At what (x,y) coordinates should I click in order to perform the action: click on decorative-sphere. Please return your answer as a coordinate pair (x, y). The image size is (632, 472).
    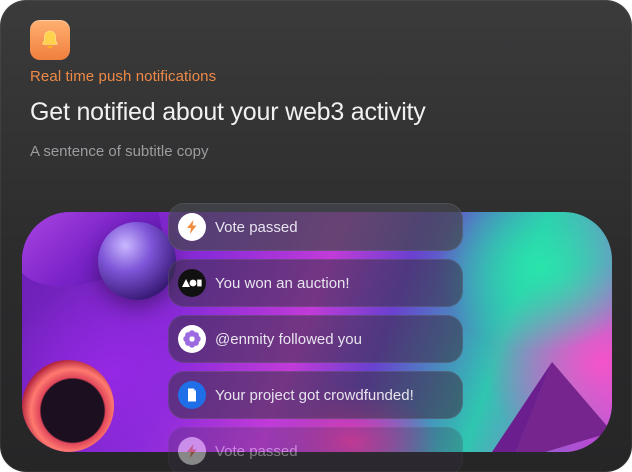
    Looking at the image, I should click on (137, 261).